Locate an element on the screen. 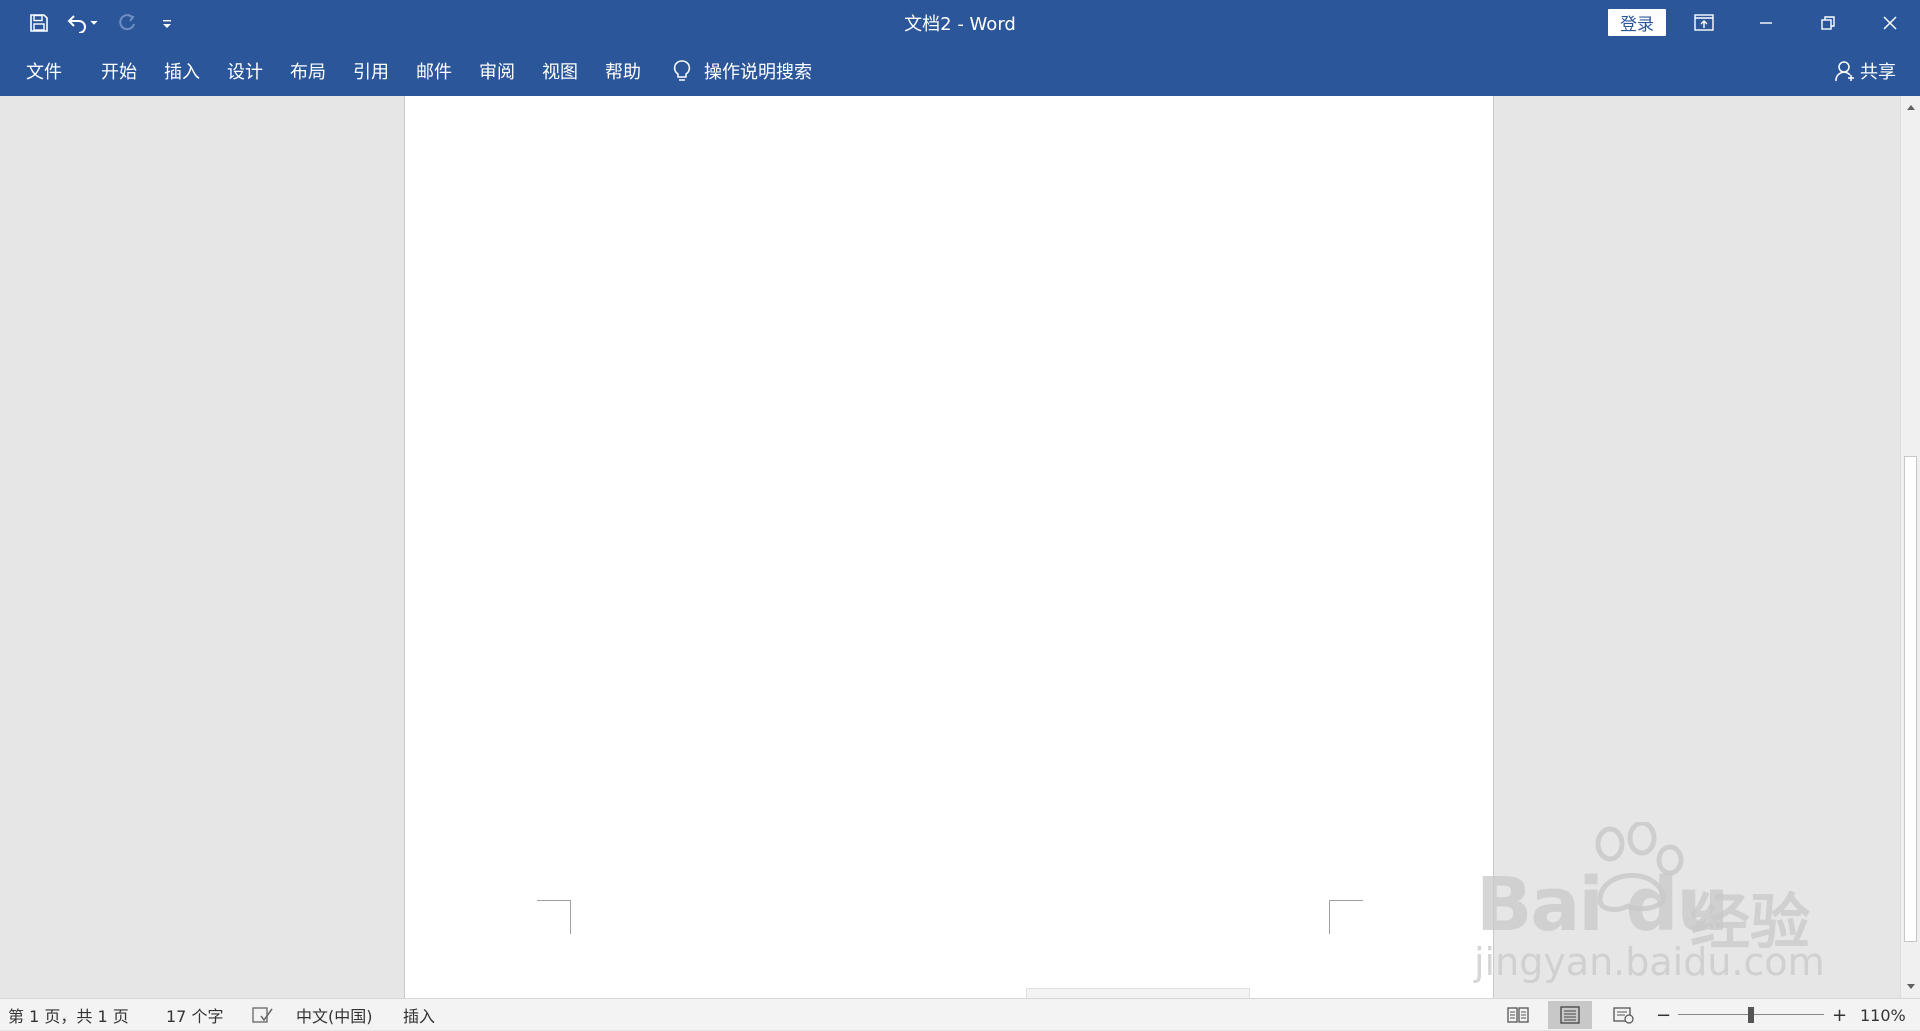 Image resolution: width=1920 pixels, height=1031 pixels. ribbon-display-icon is located at coordinates (1704, 22).